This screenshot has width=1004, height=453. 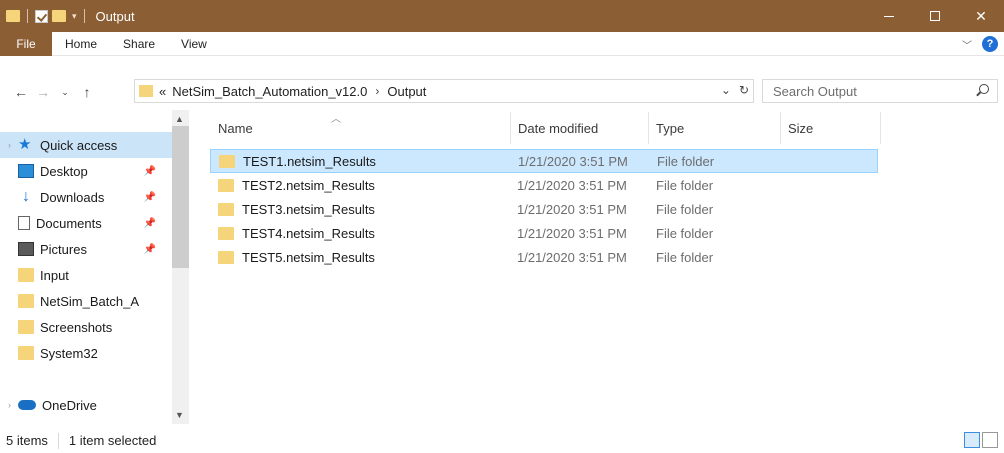 I want to click on nav-item-label: Pictures, so click(x=63, y=249).